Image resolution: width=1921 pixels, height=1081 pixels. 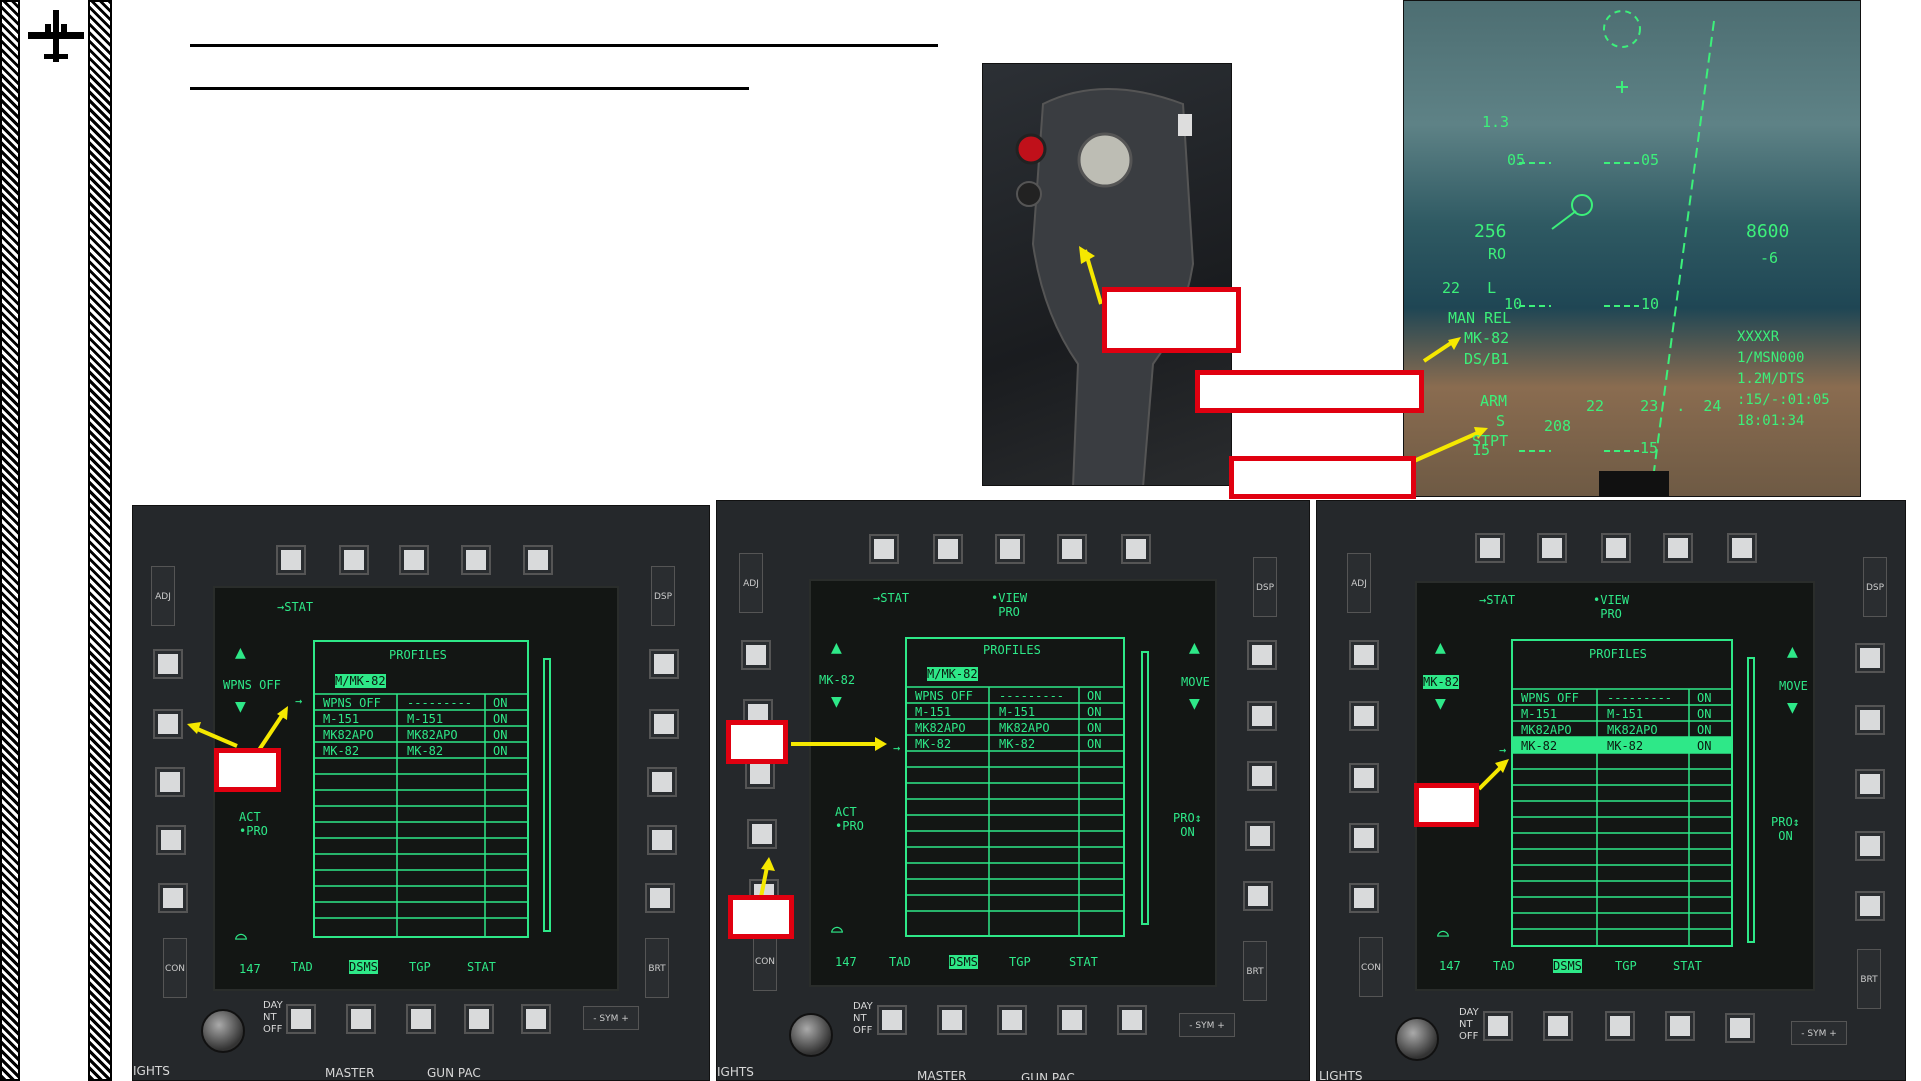 I want to click on mfcd1-mode-knob, so click(x=223, y=1031).